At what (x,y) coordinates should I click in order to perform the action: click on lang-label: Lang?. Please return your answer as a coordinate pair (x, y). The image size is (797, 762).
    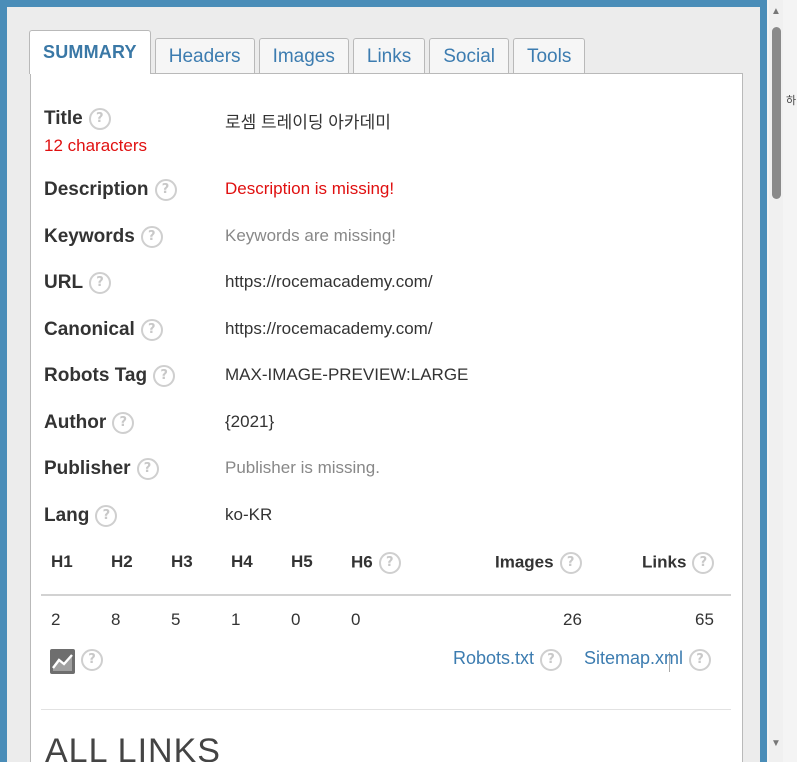
    Looking at the image, I should click on (81, 516).